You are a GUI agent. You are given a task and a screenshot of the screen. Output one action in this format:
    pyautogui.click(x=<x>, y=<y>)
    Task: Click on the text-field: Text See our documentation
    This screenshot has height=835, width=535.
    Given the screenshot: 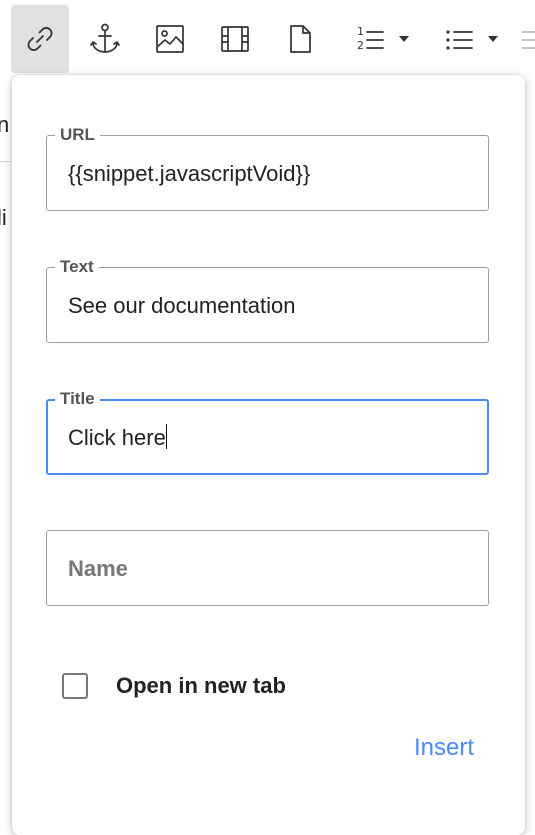 What is the action you would take?
    pyautogui.click(x=267, y=300)
    